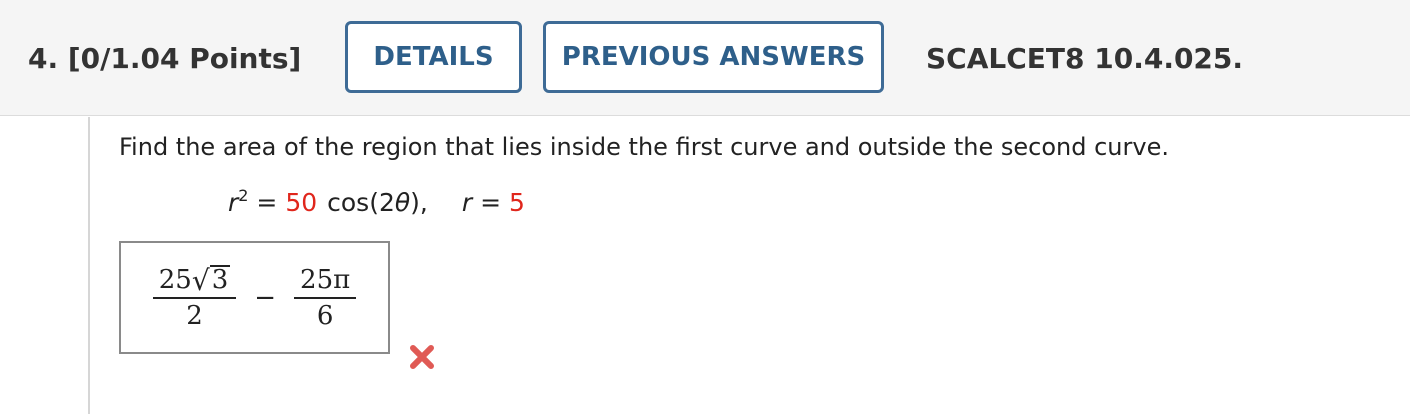 Image resolution: width=1410 pixels, height=414 pixels. I want to click on eq1-function: cos(2, so click(361, 202).